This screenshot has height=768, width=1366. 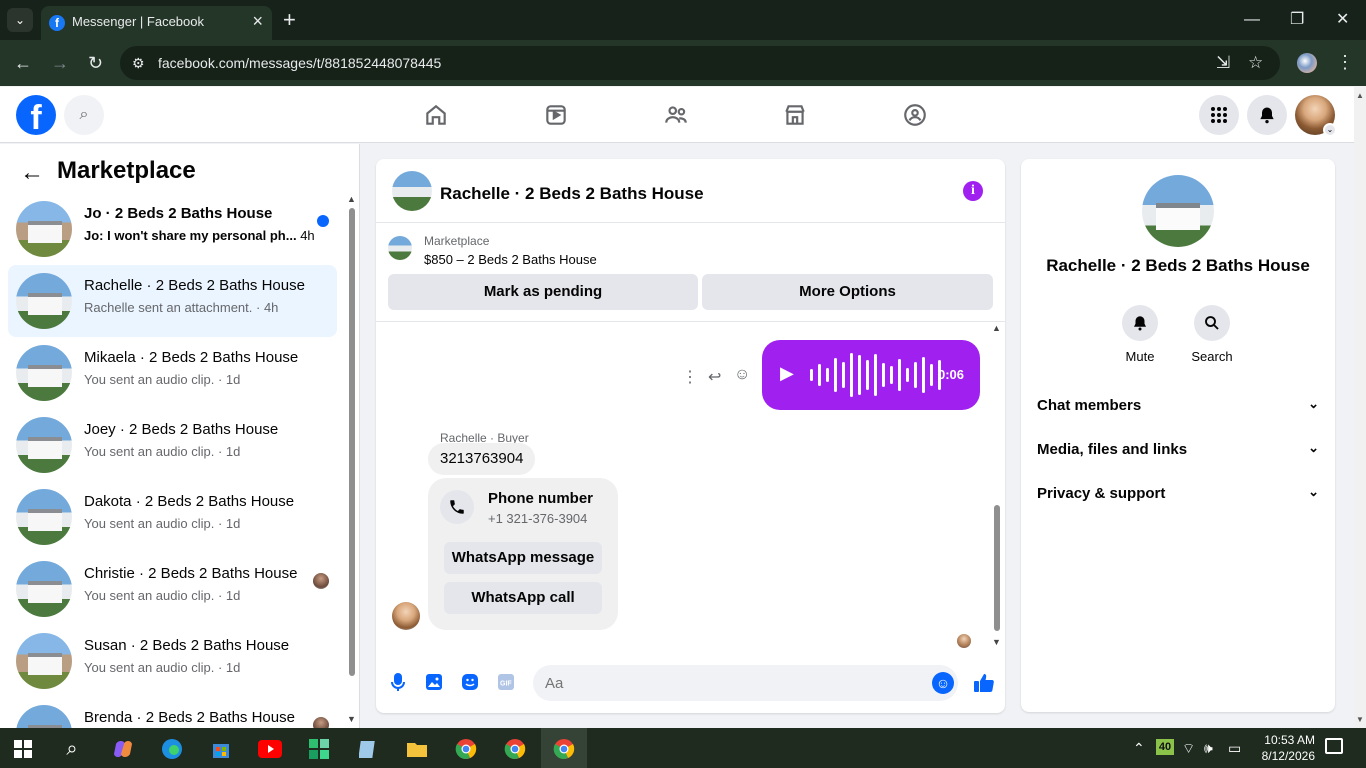 What do you see at coordinates (1255, 63) in the screenshot?
I see `bookmark-star-icon: ☆` at bounding box center [1255, 63].